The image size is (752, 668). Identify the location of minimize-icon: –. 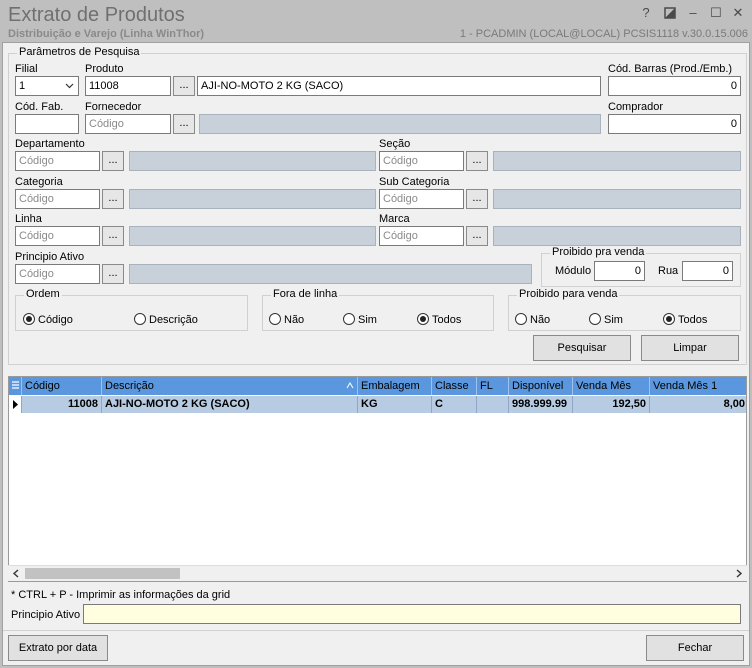
(693, 13).